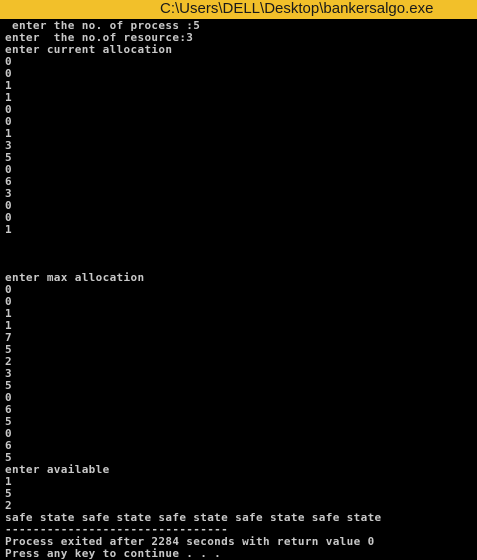  I want to click on console-line: 7, so click(8, 337).